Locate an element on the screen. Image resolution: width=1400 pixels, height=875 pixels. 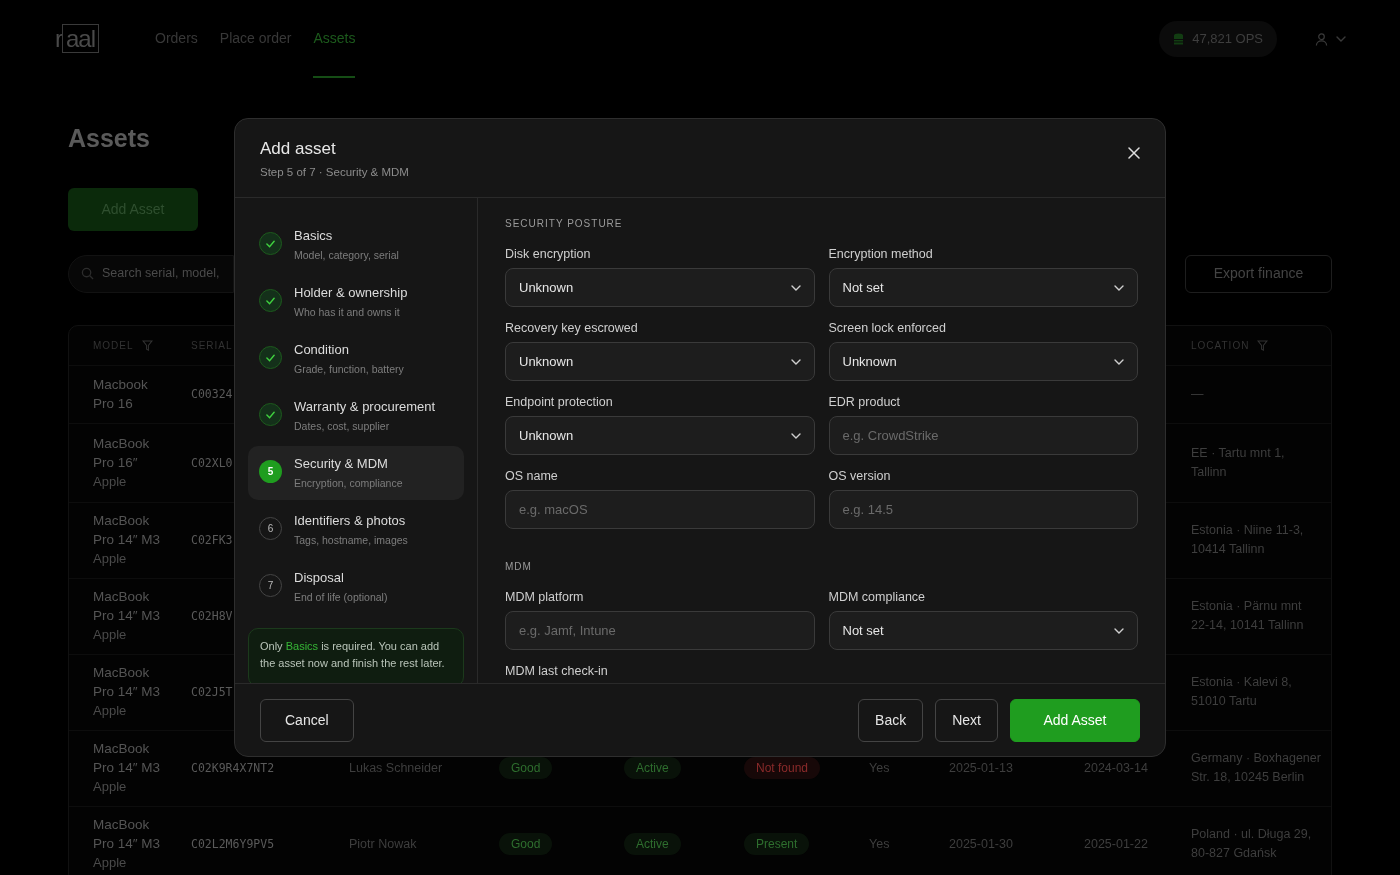
status-badge: Not found is located at coordinates (782, 768).